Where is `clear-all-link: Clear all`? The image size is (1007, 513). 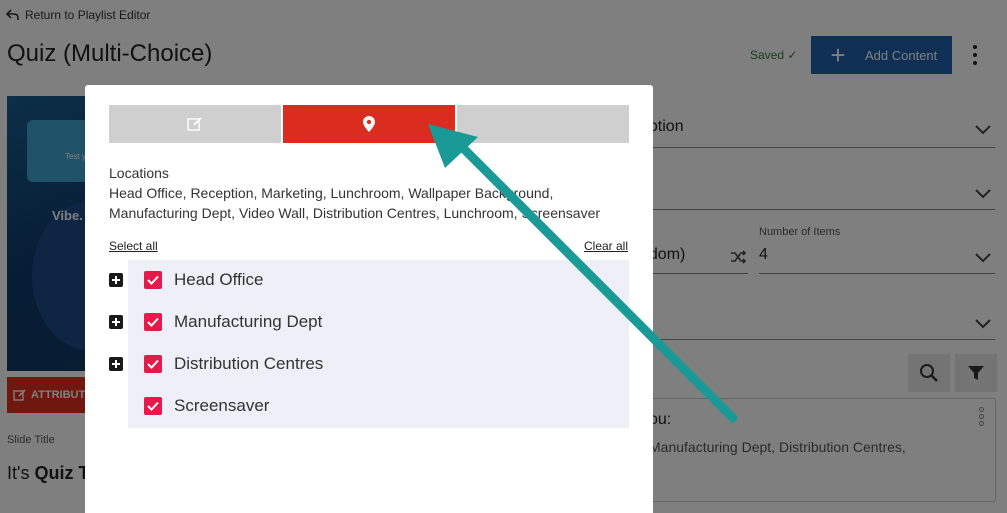
clear-all-link: Clear all is located at coordinates (606, 246).